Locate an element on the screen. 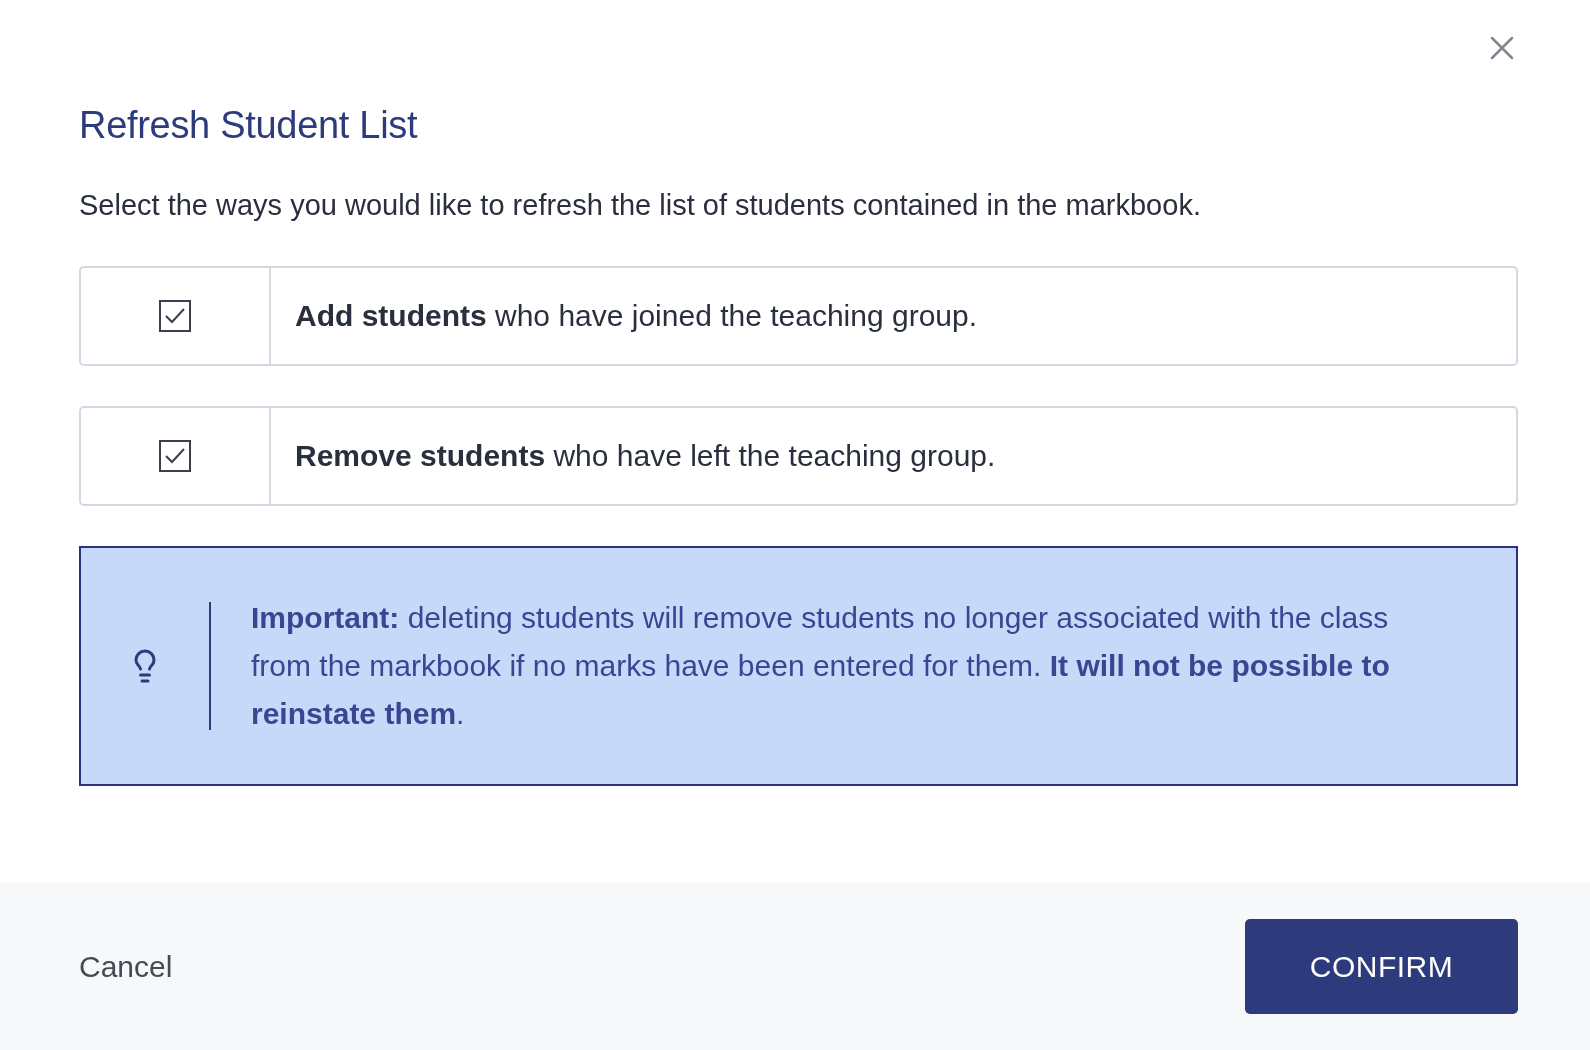  option-label: Add students who have joined the teaching group. is located at coordinates (636, 316).